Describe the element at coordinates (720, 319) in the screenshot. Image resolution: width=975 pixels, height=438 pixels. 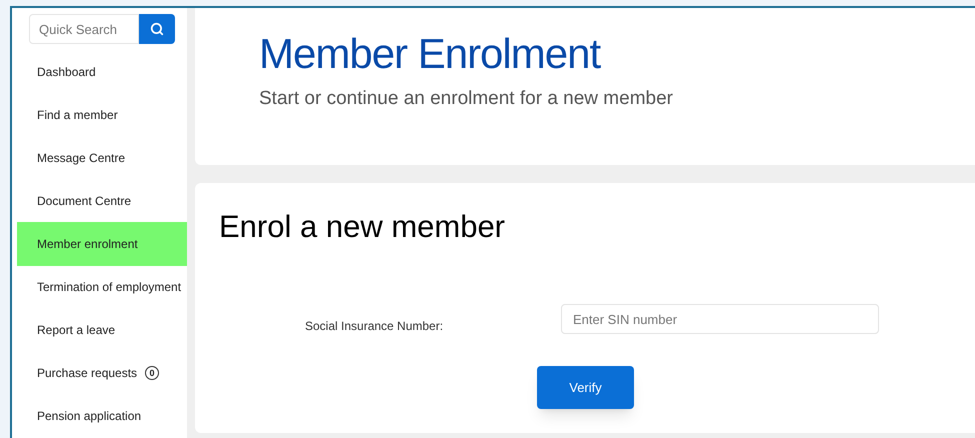
I see `sin-input-field: Enter SIN number` at that location.